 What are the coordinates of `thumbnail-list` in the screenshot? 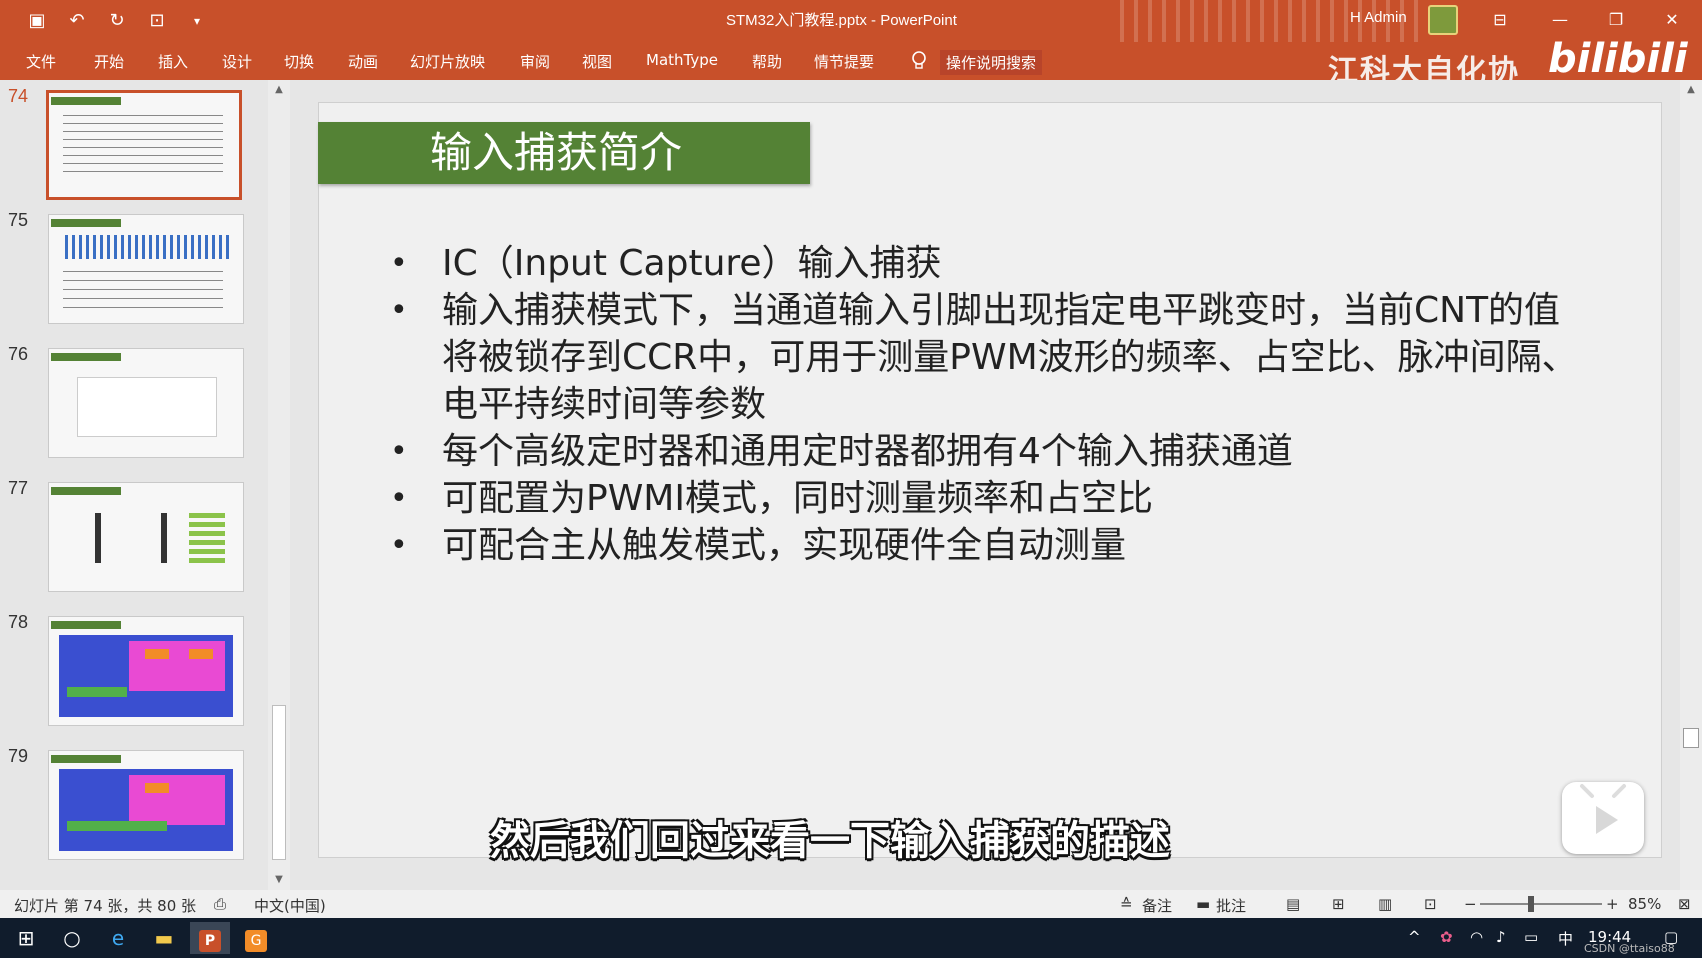 It's located at (207, 538).